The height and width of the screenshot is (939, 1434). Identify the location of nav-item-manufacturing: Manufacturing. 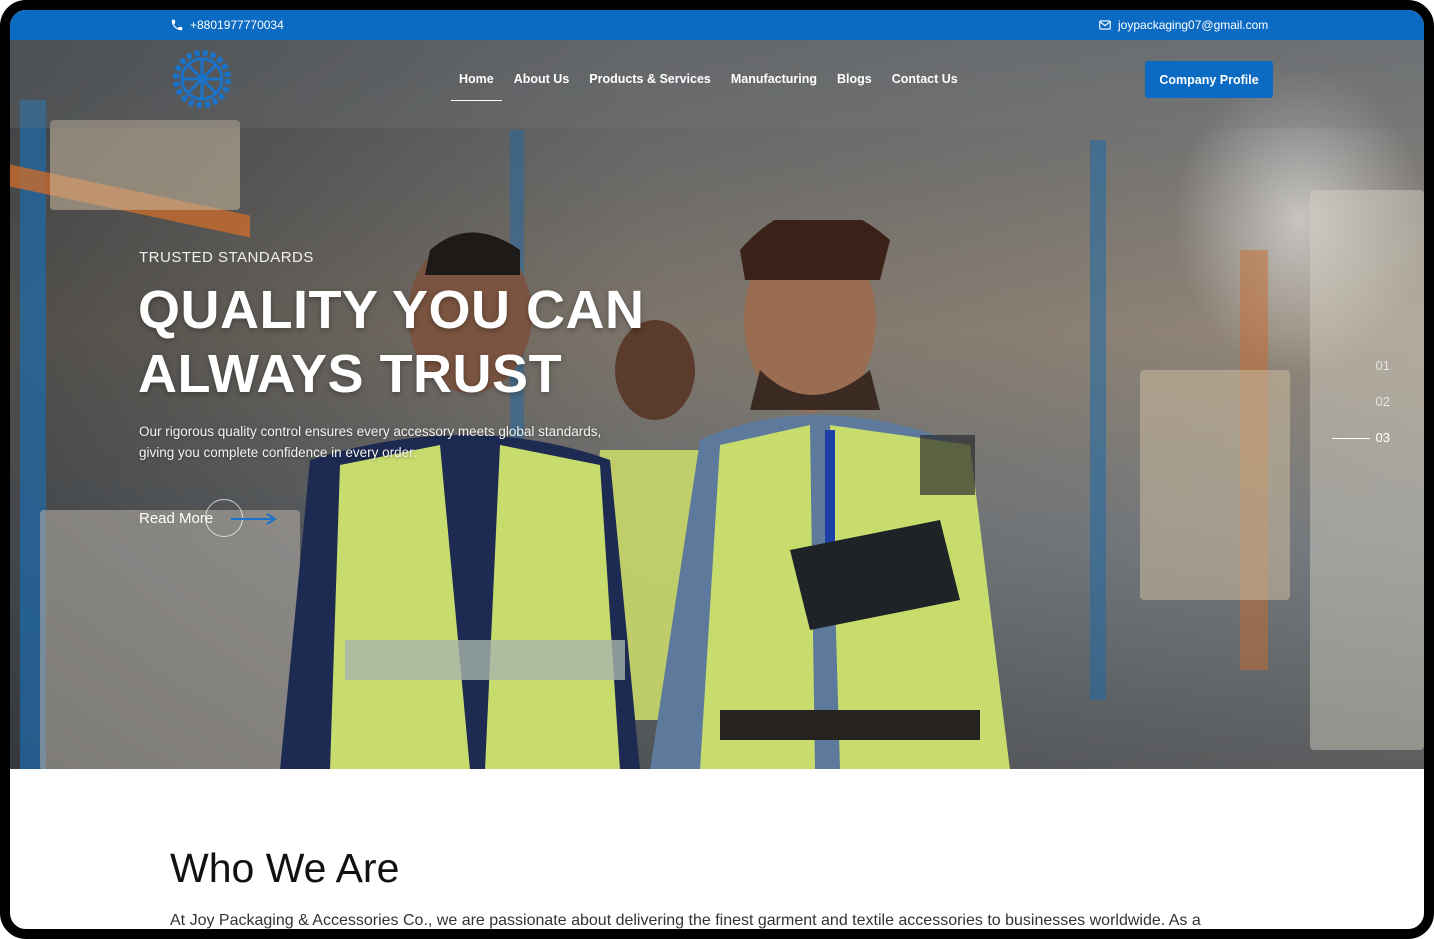
(774, 85).